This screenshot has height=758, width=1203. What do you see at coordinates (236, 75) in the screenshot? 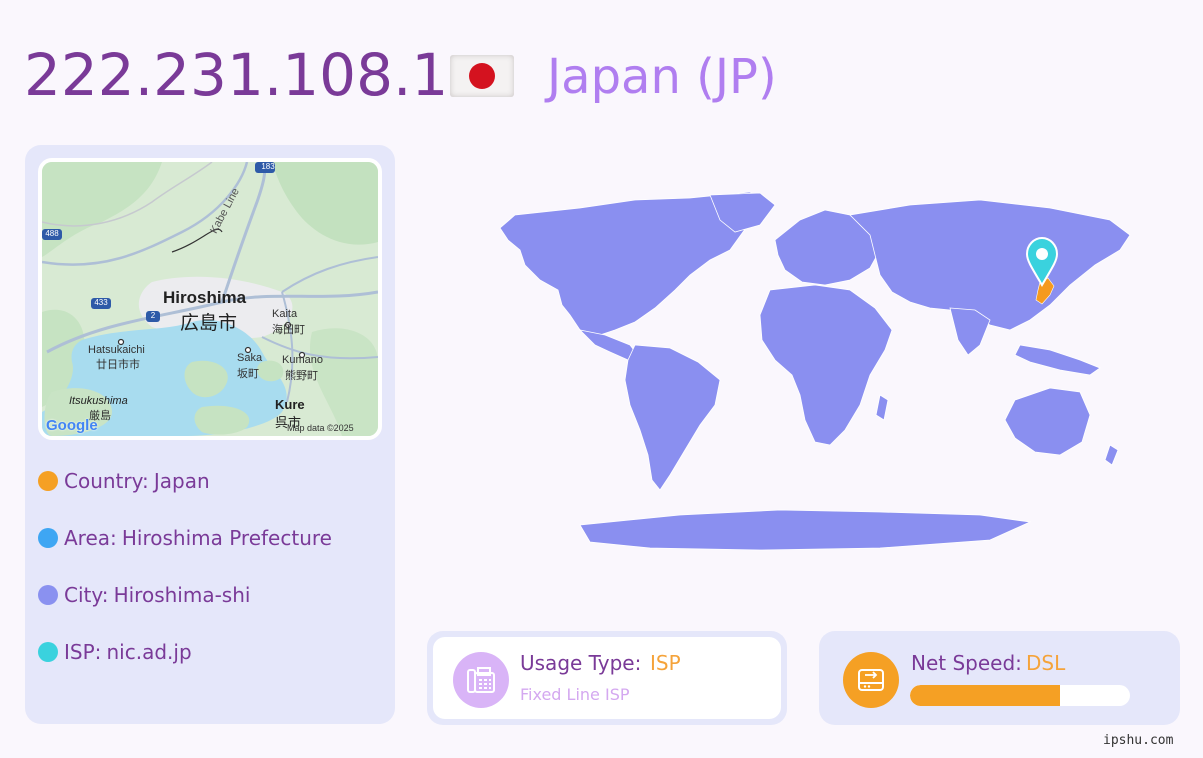
I see `ip-address: 222.231.108.1` at bounding box center [236, 75].